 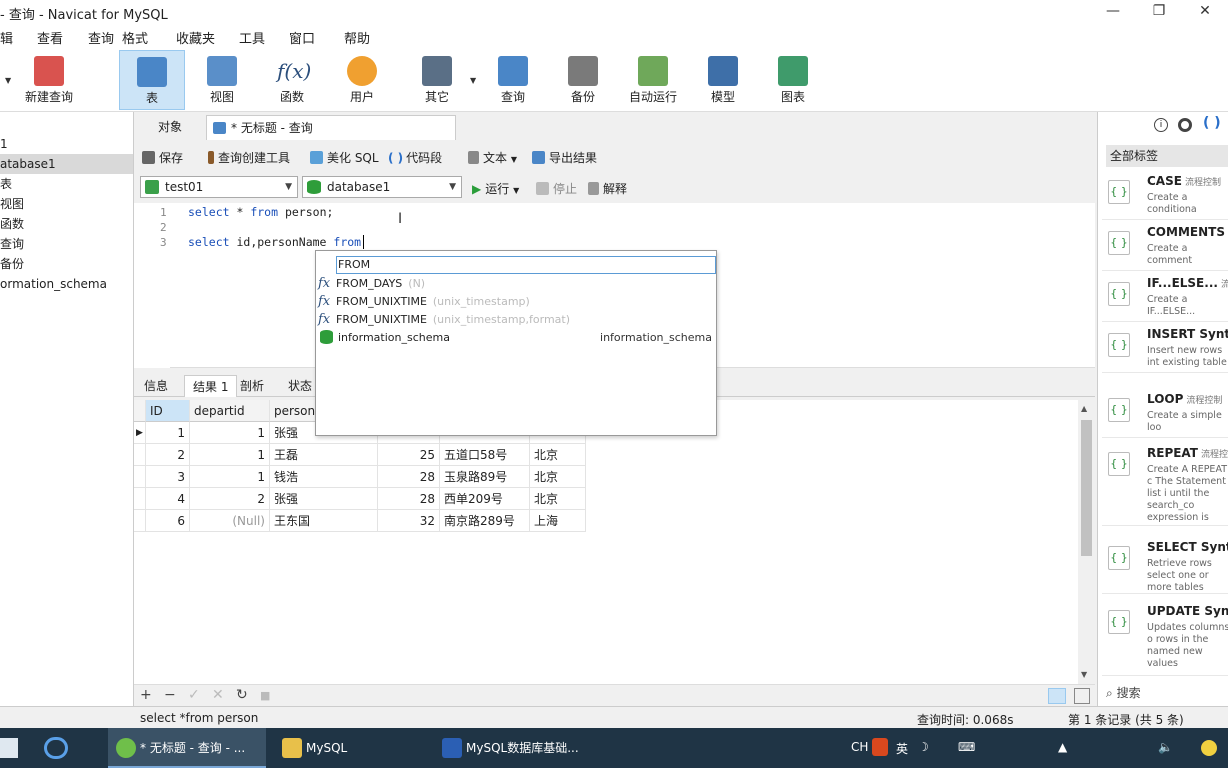 What do you see at coordinates (101, 37) in the screenshot?
I see `menu-query: 查询` at bounding box center [101, 37].